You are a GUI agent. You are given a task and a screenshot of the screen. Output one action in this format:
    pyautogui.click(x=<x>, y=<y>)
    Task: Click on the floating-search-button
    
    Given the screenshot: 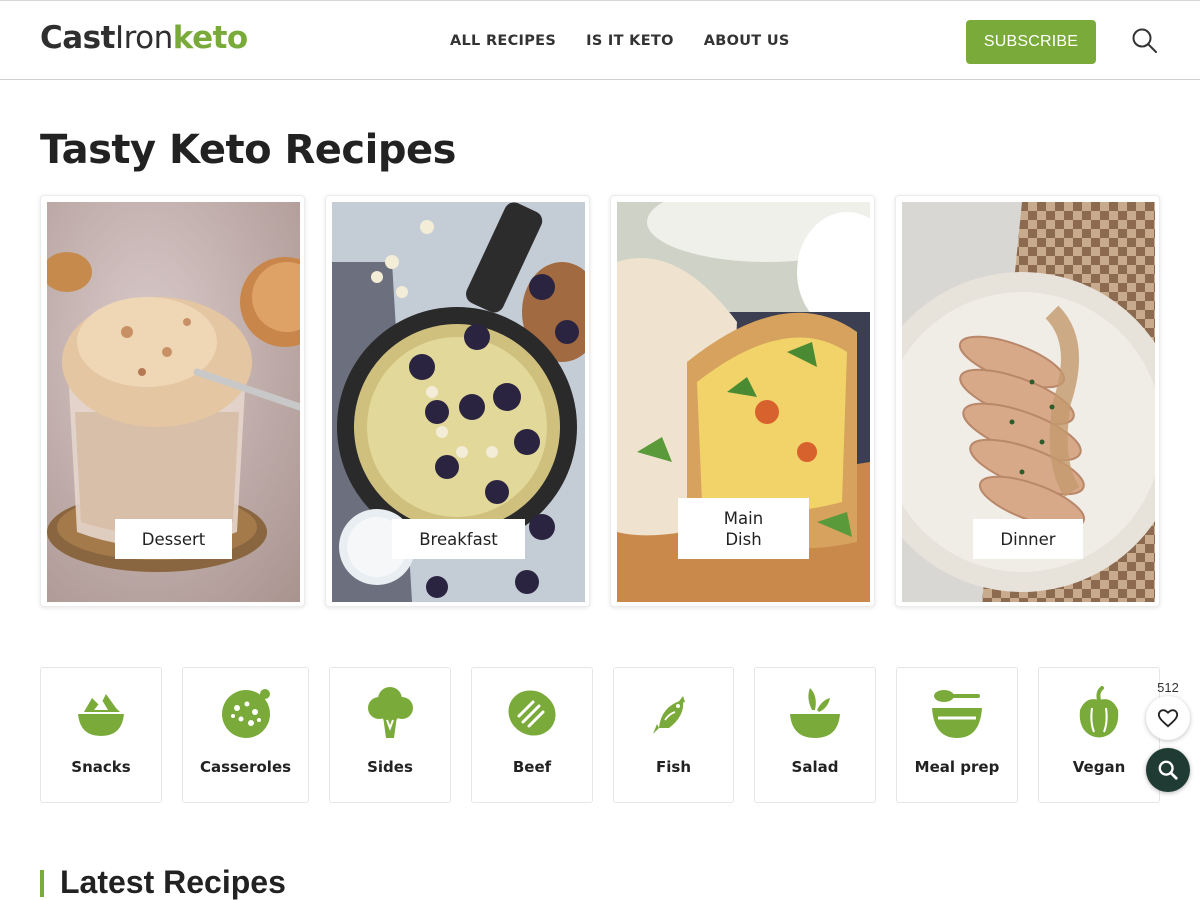 What is the action you would take?
    pyautogui.click(x=1168, y=770)
    